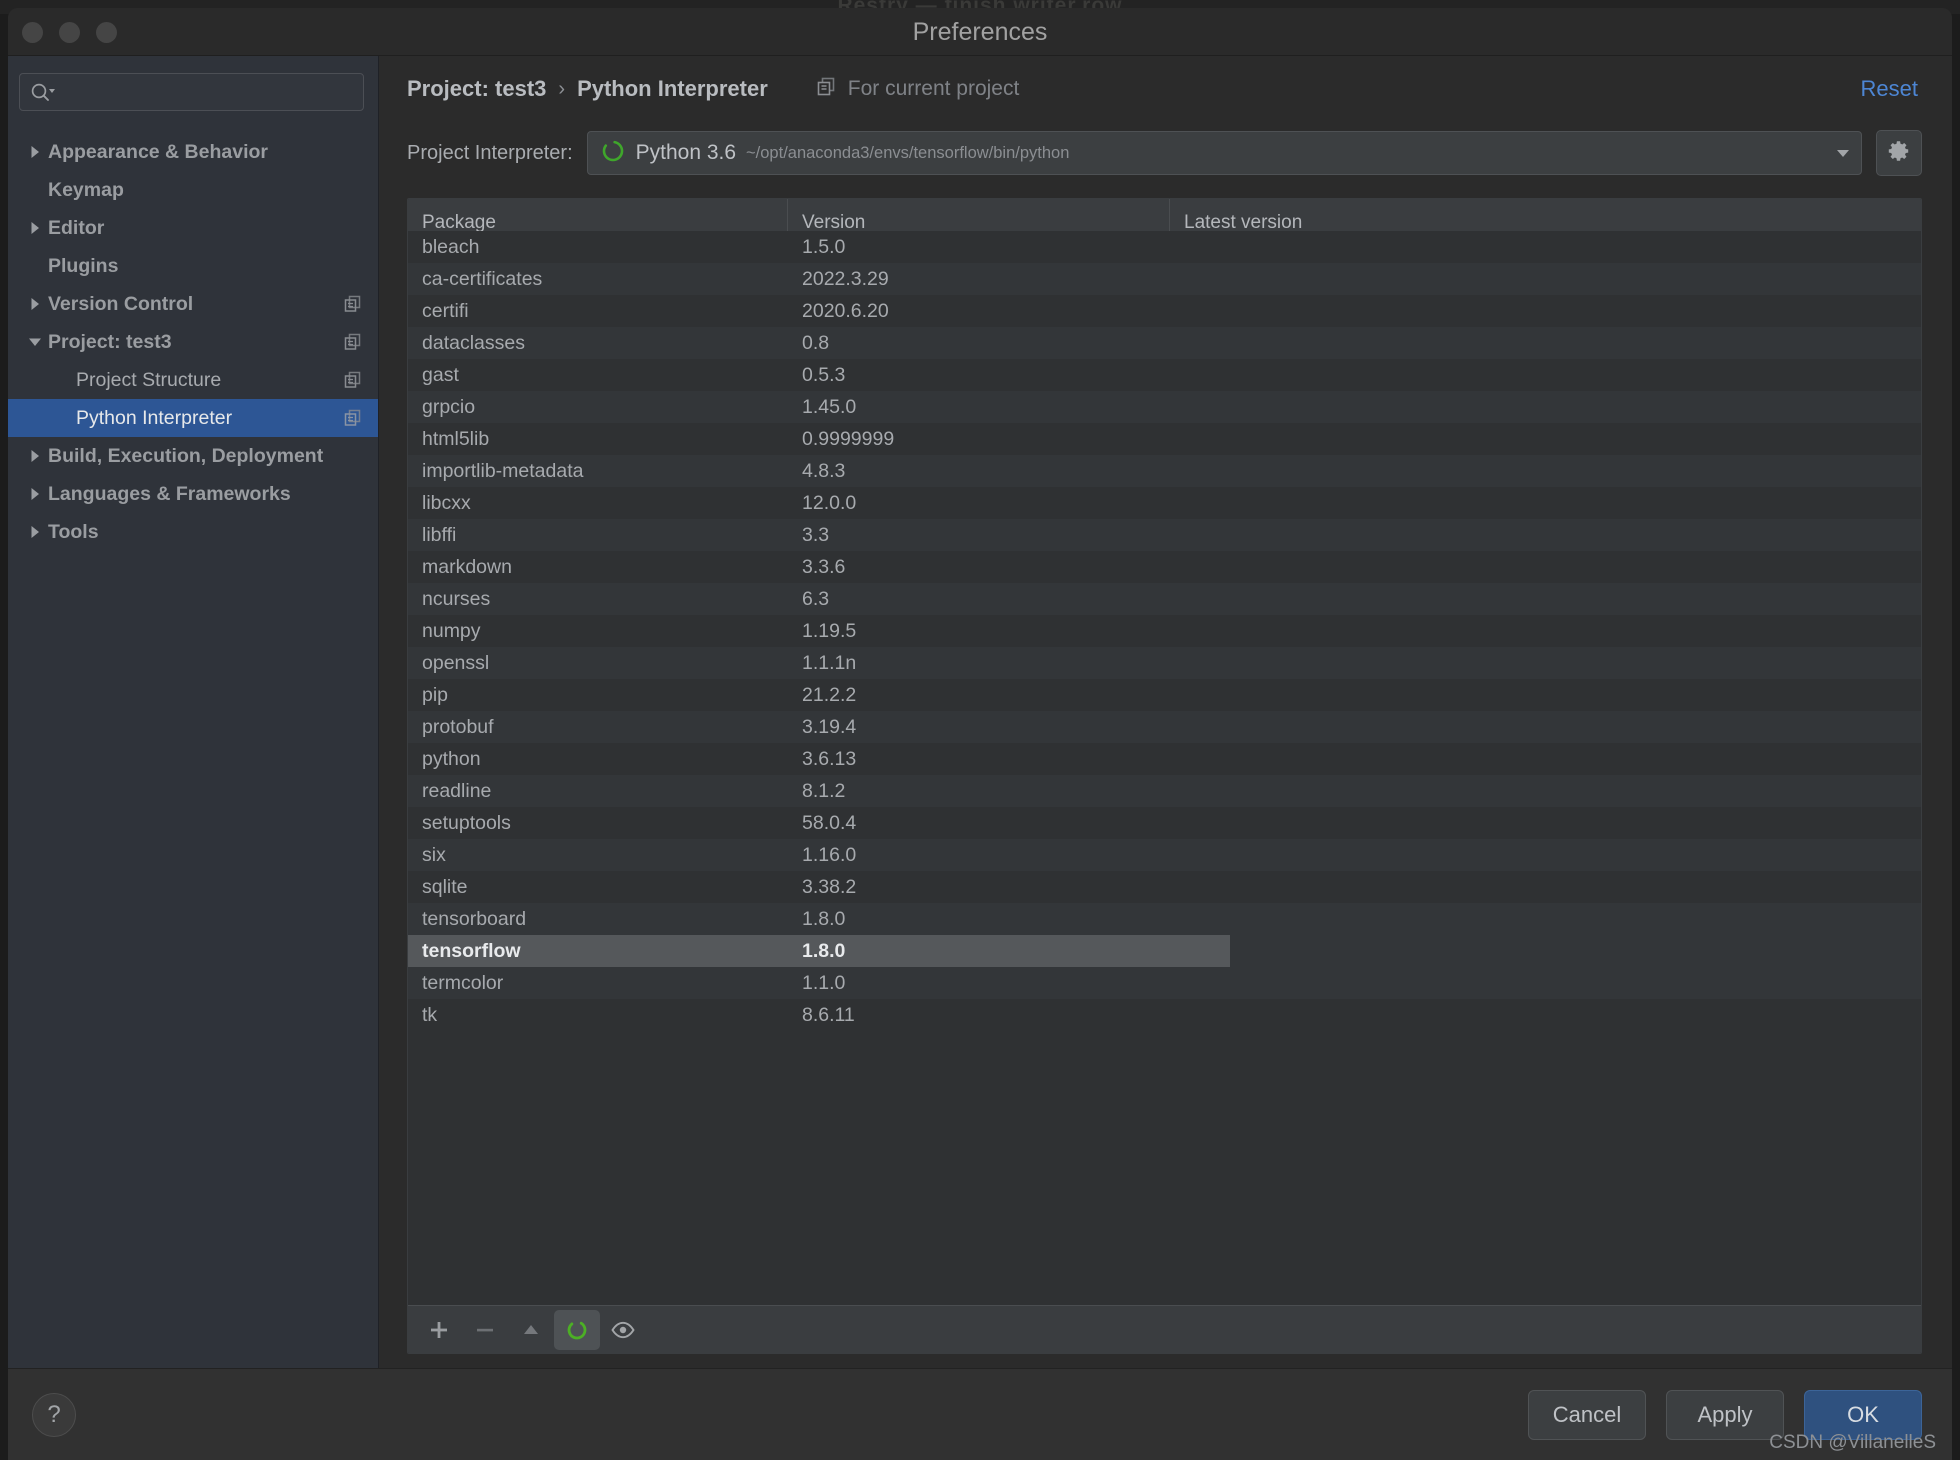  Describe the element at coordinates (1164, 855) in the screenshot. I see `table-row: six 1.16.0` at that location.